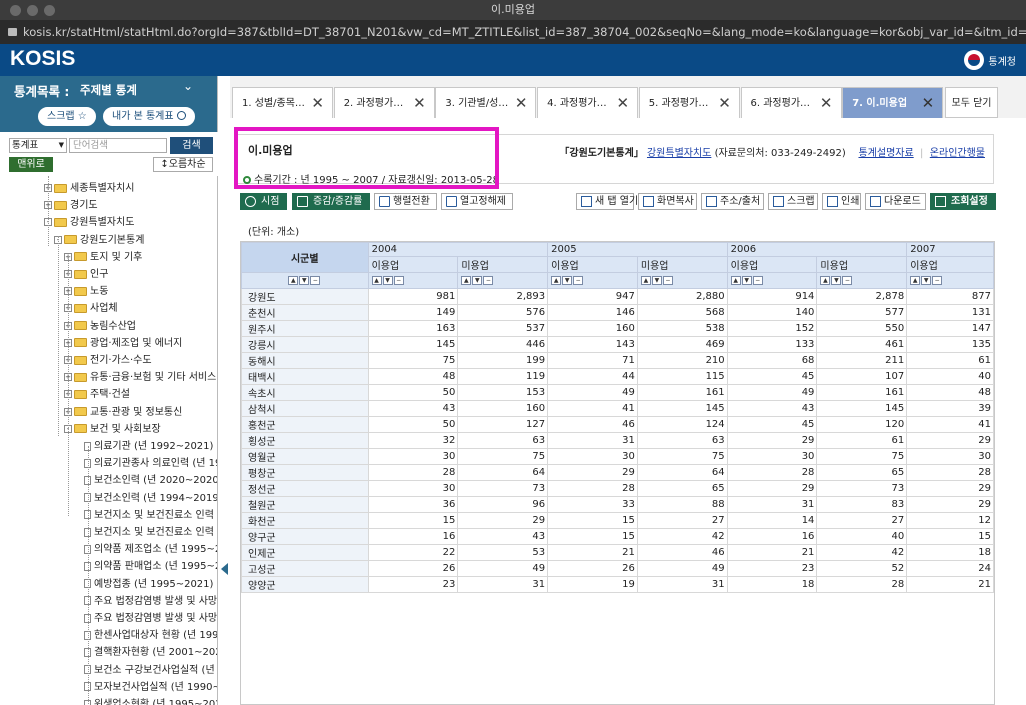 This screenshot has height=705, width=1026. Describe the element at coordinates (150, 635) in the screenshot. I see `tree-table-item: 한센사업대상자 현황 (년 199` at that location.